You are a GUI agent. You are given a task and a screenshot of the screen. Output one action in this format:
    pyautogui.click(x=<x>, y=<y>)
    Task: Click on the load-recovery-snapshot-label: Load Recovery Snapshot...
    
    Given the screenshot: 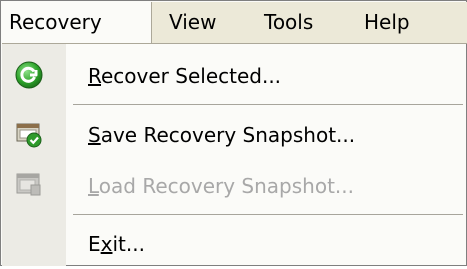 What is the action you would take?
    pyautogui.click(x=221, y=186)
    